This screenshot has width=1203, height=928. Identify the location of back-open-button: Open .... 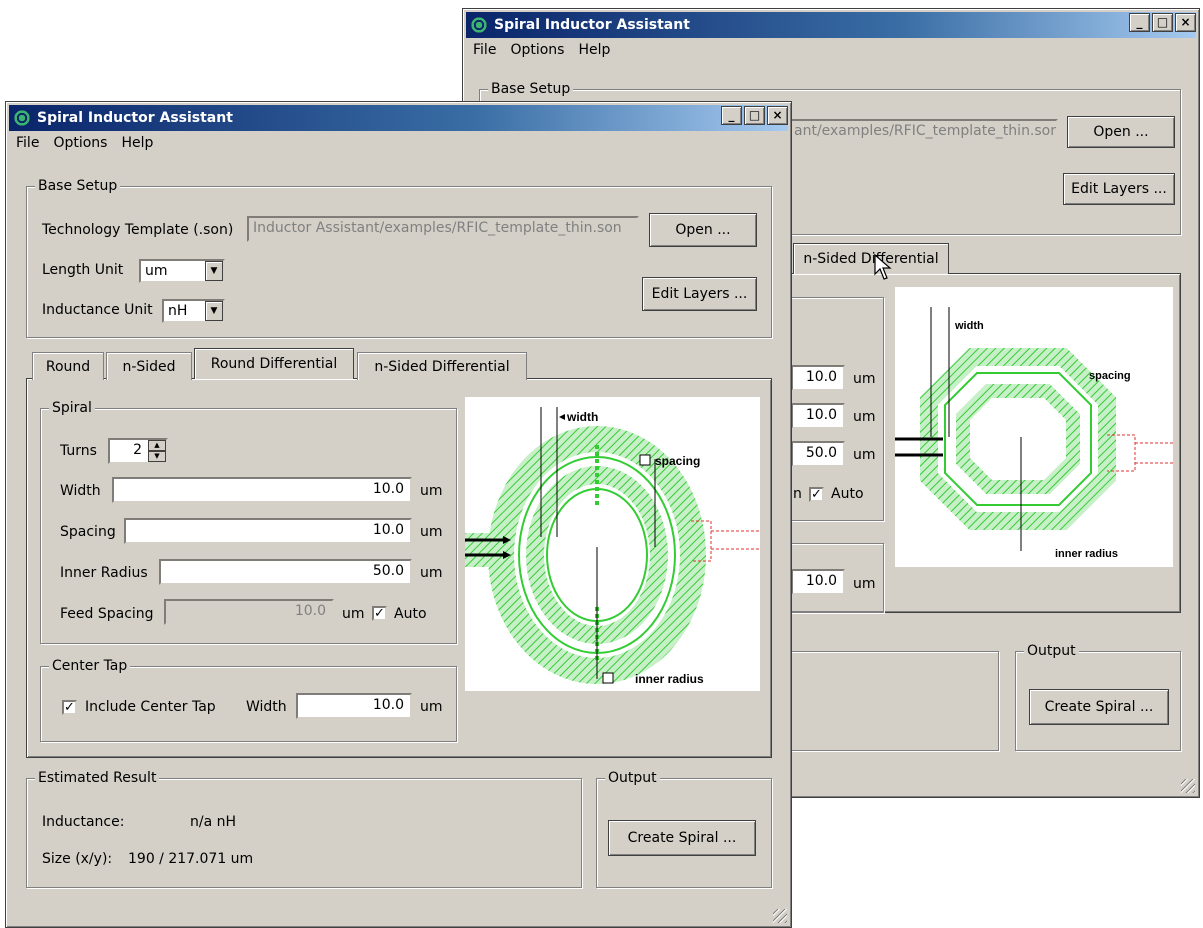
(1121, 132).